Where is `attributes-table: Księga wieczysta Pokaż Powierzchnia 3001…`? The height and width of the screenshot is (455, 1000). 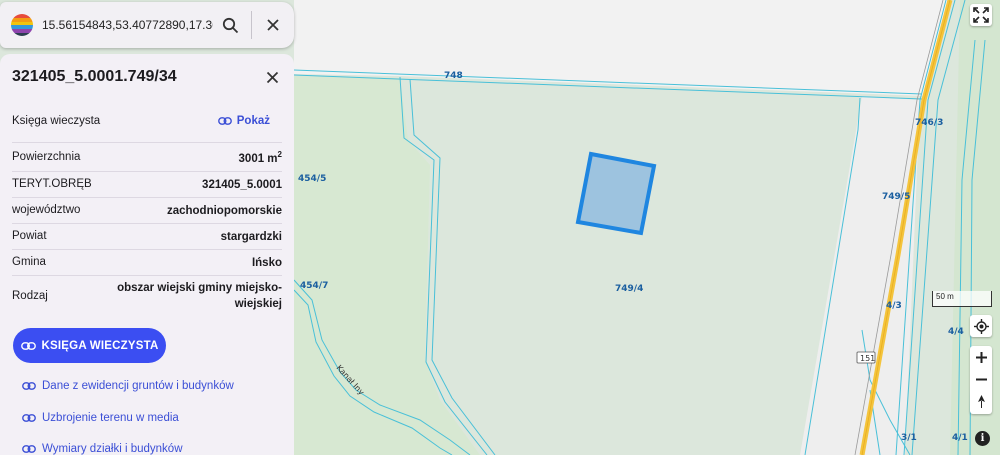
attributes-table: Księga wieczysta Pokaż Powierzchnia 3001… is located at coordinates (147, 208).